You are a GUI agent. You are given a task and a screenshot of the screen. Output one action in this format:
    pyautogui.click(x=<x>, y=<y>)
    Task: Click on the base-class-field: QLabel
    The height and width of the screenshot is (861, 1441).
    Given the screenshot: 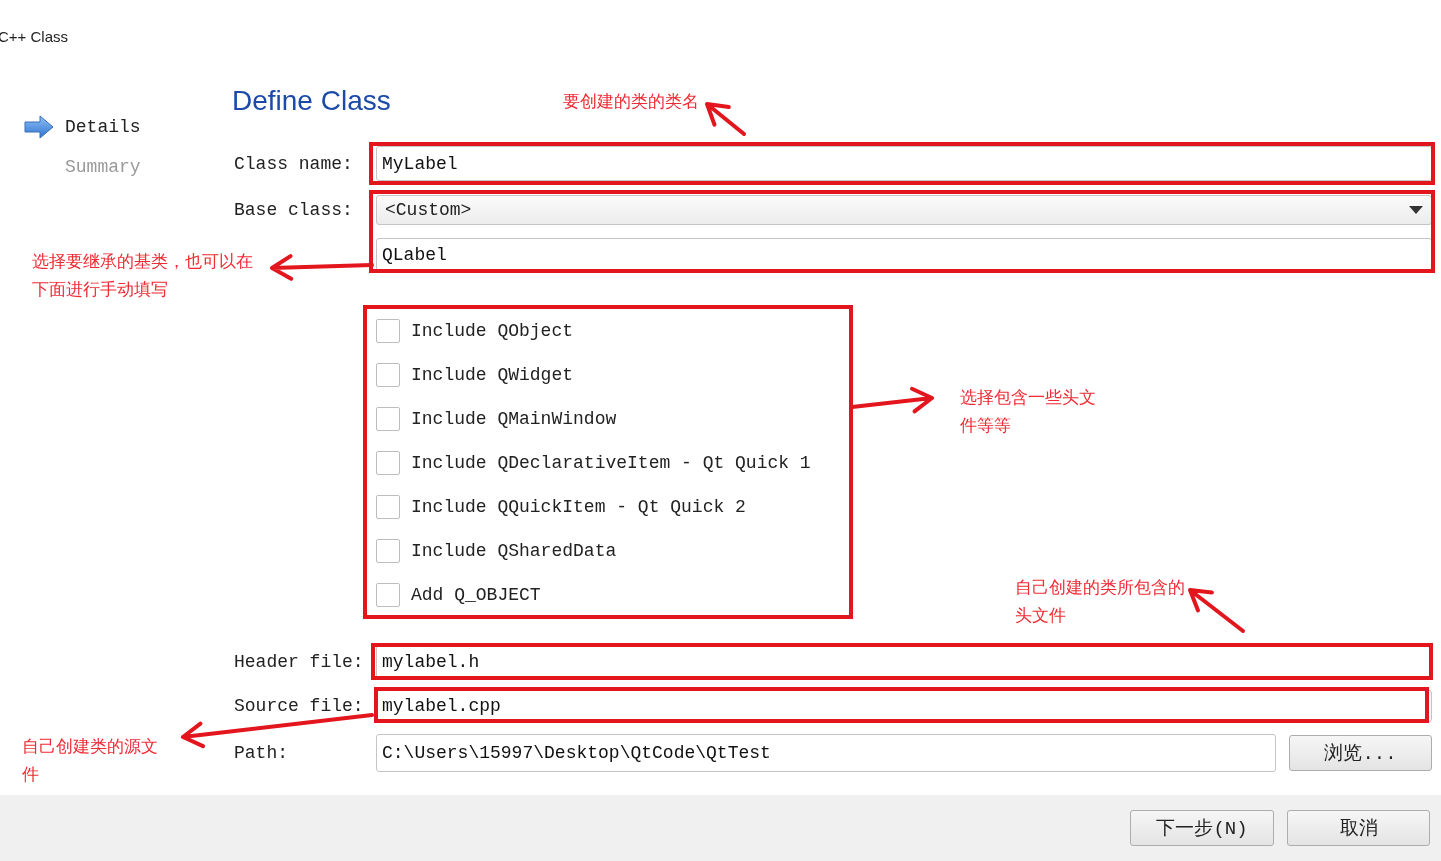 What is the action you would take?
    pyautogui.click(x=904, y=254)
    